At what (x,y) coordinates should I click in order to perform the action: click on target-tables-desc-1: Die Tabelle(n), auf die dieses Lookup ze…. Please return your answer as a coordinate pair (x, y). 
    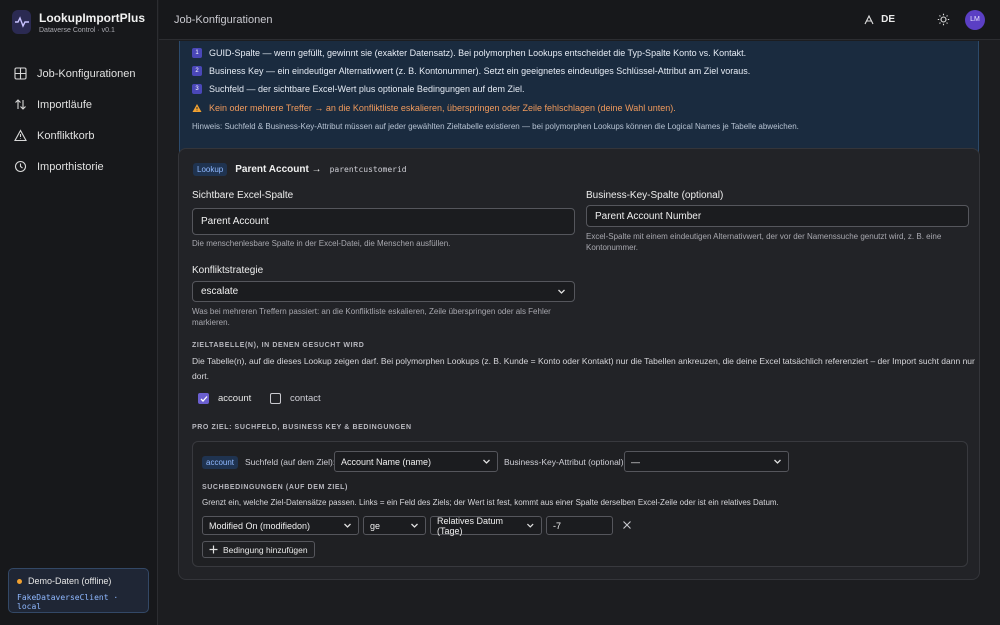
    Looking at the image, I should click on (583, 361).